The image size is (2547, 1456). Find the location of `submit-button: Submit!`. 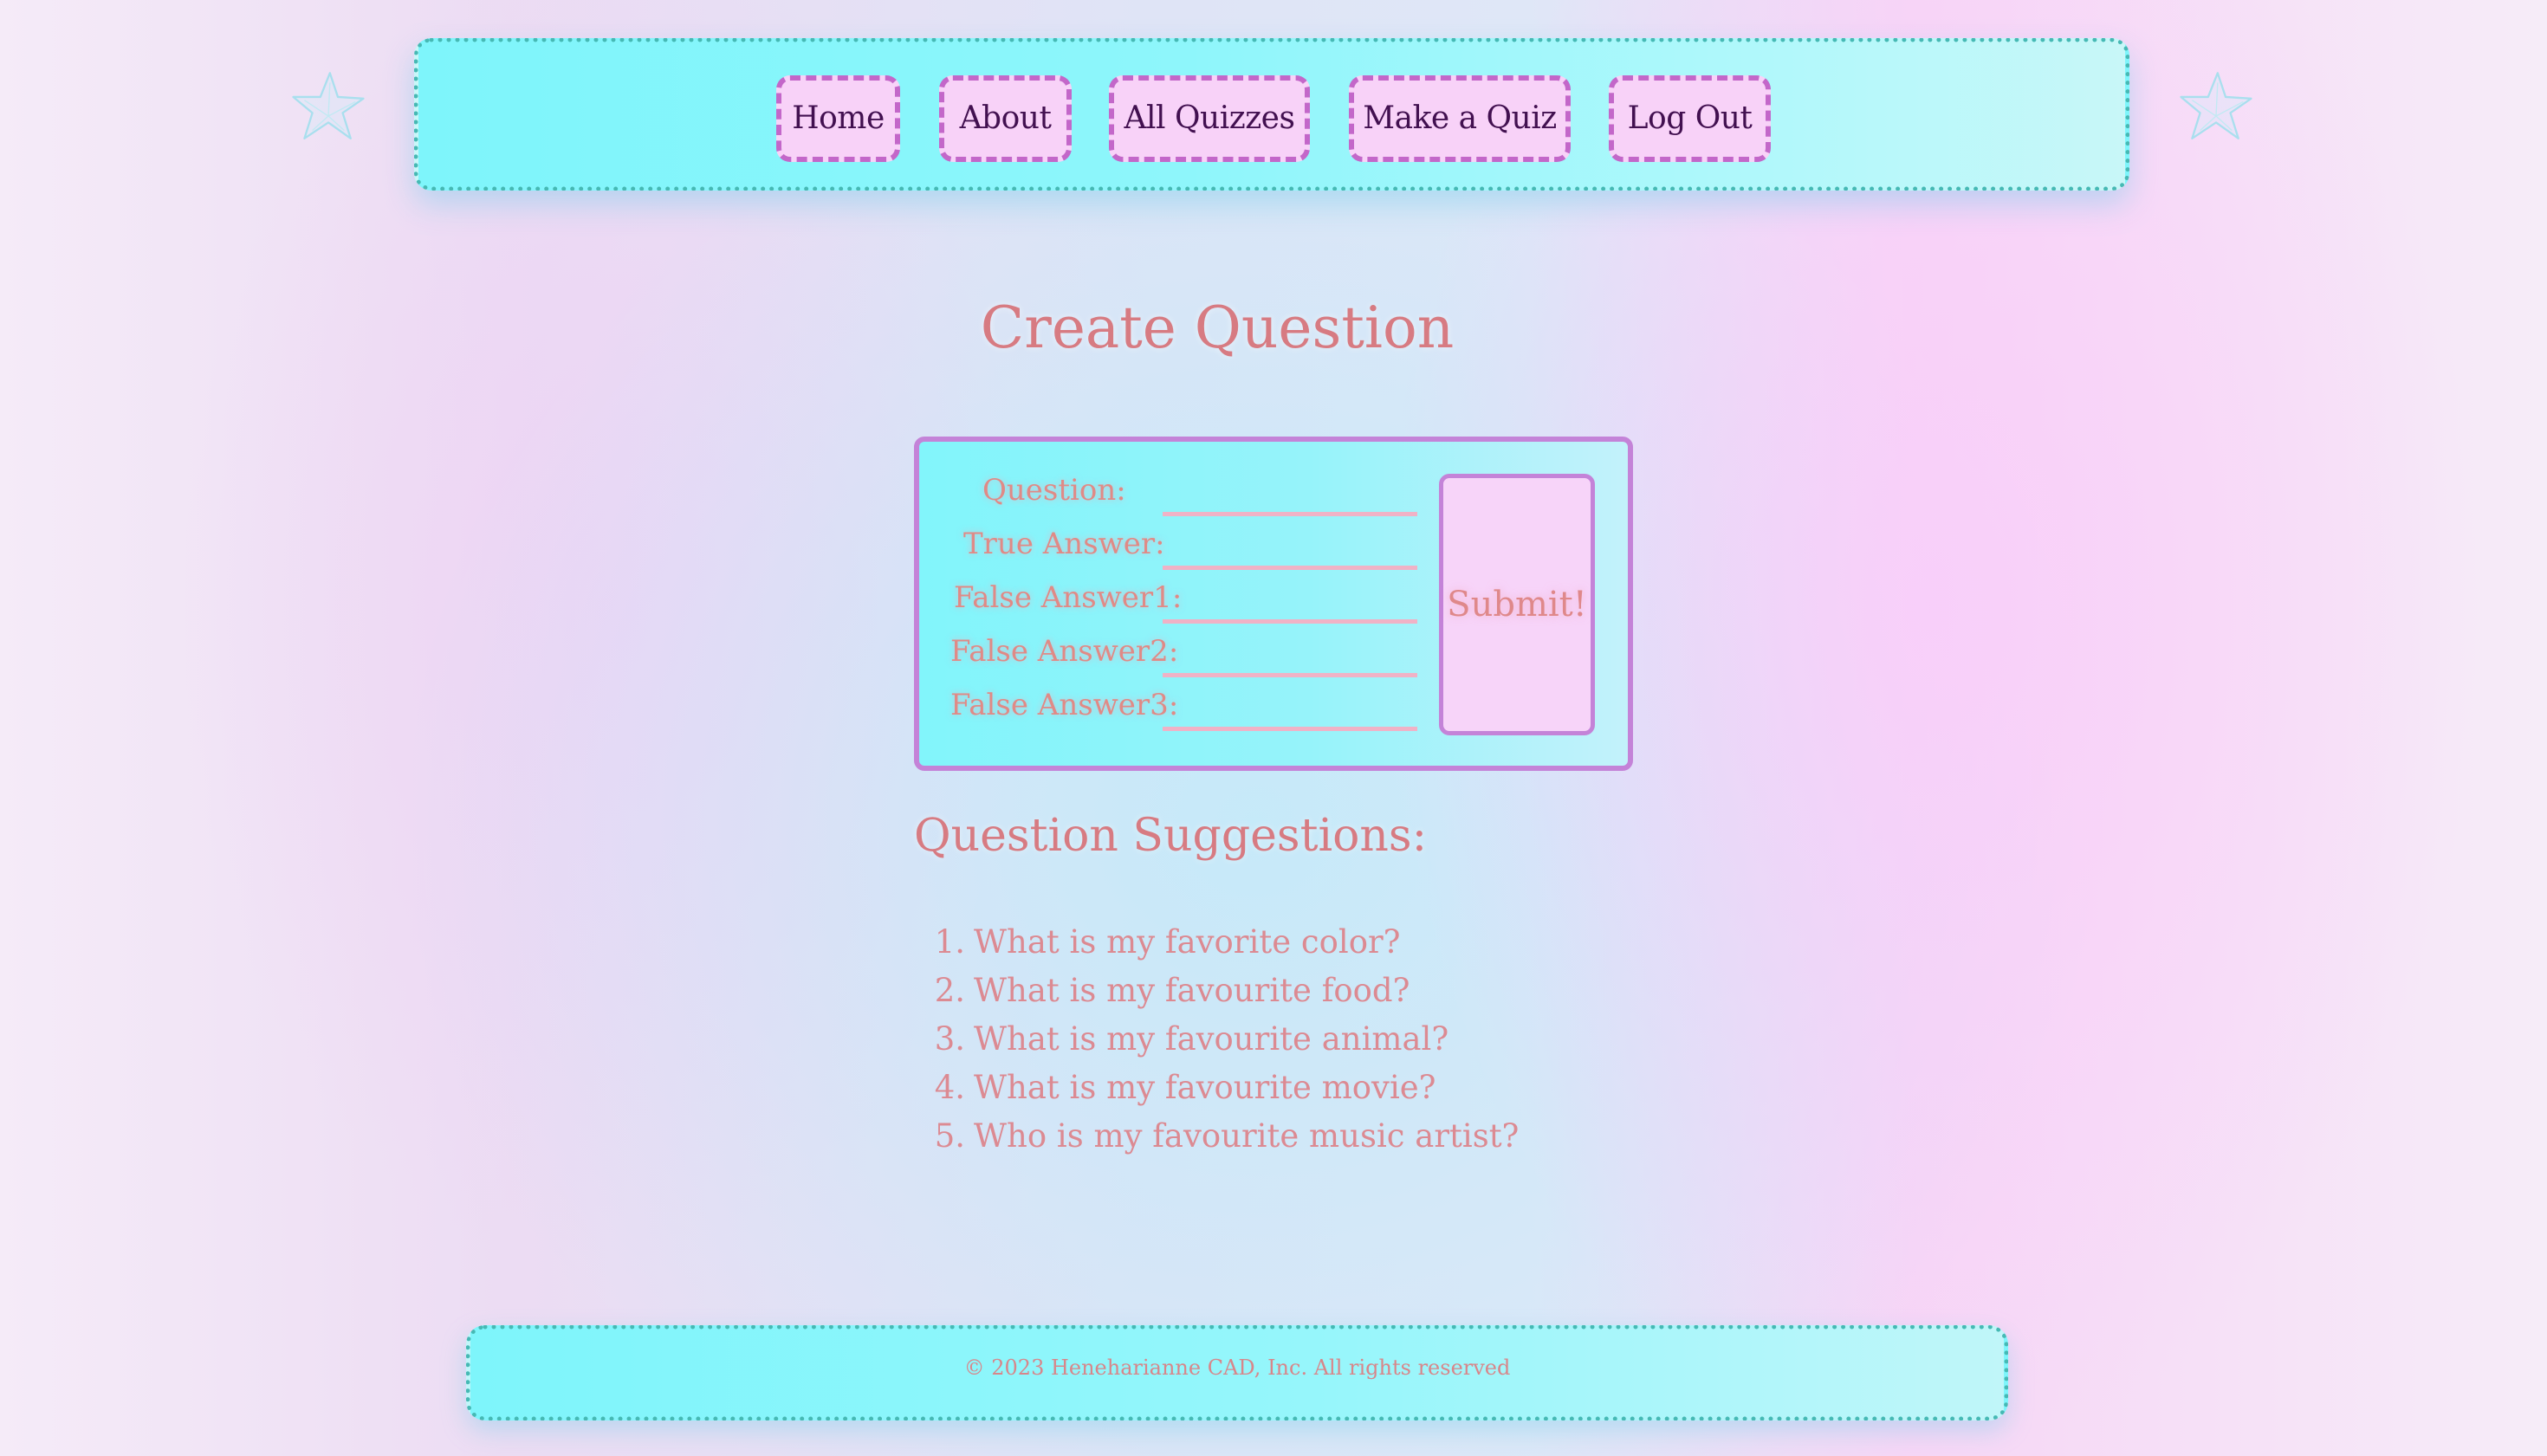

submit-button: Submit! is located at coordinates (1517, 604).